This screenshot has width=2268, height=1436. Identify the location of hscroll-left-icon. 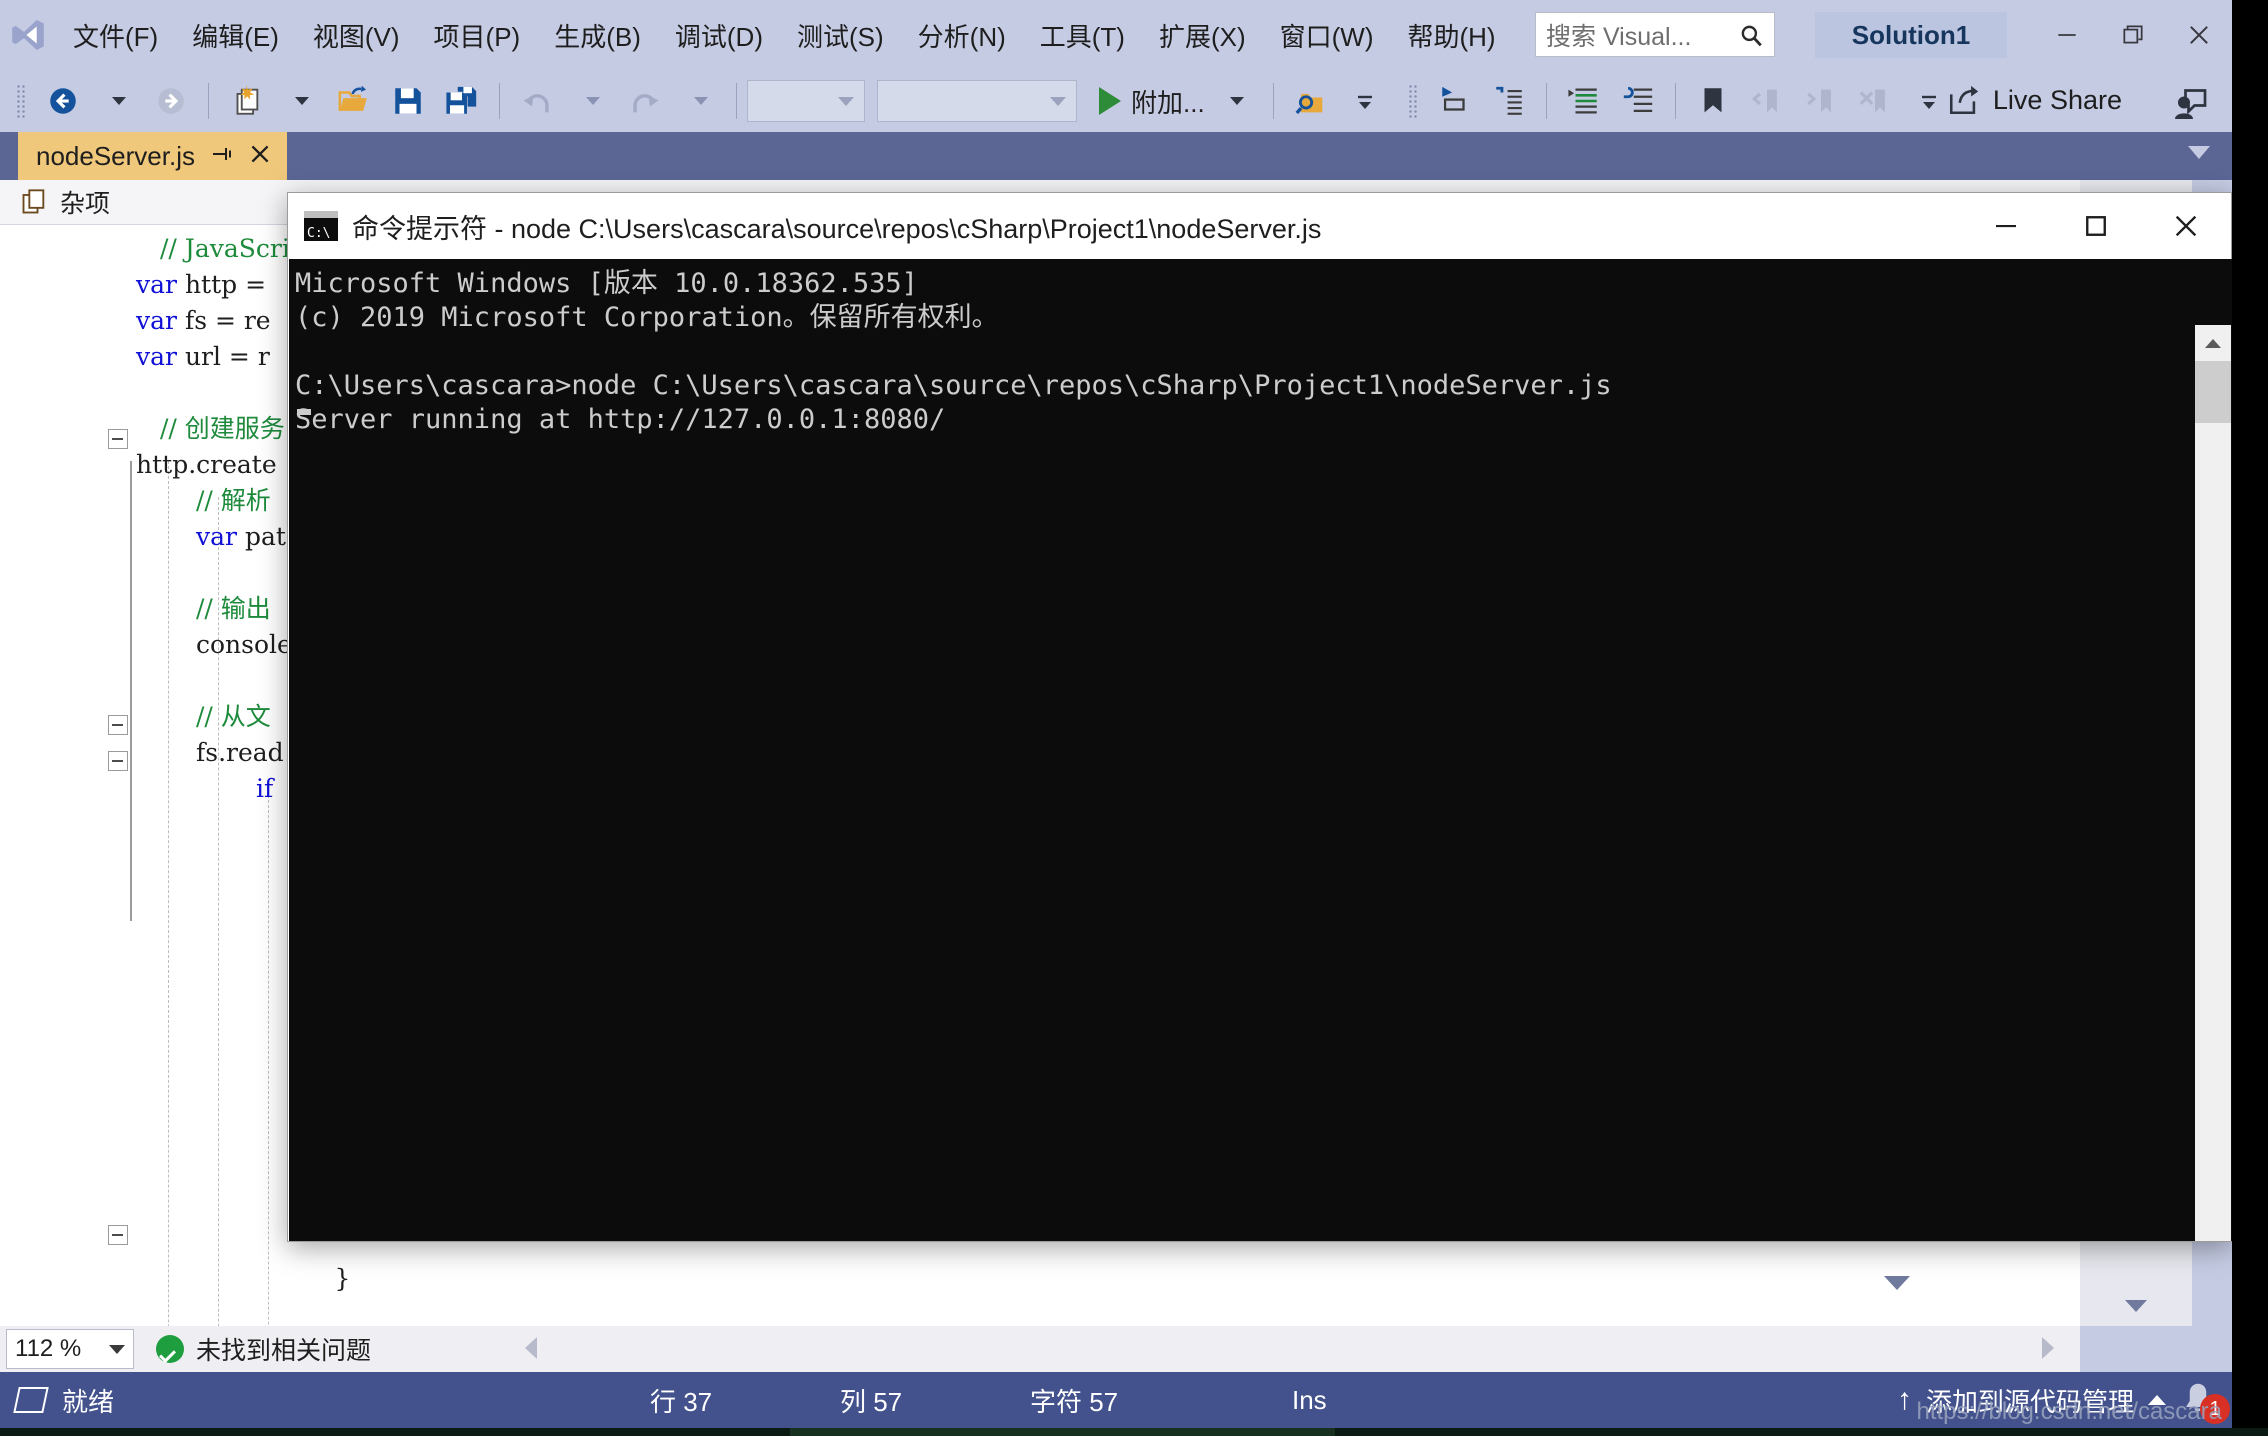
(531, 1348).